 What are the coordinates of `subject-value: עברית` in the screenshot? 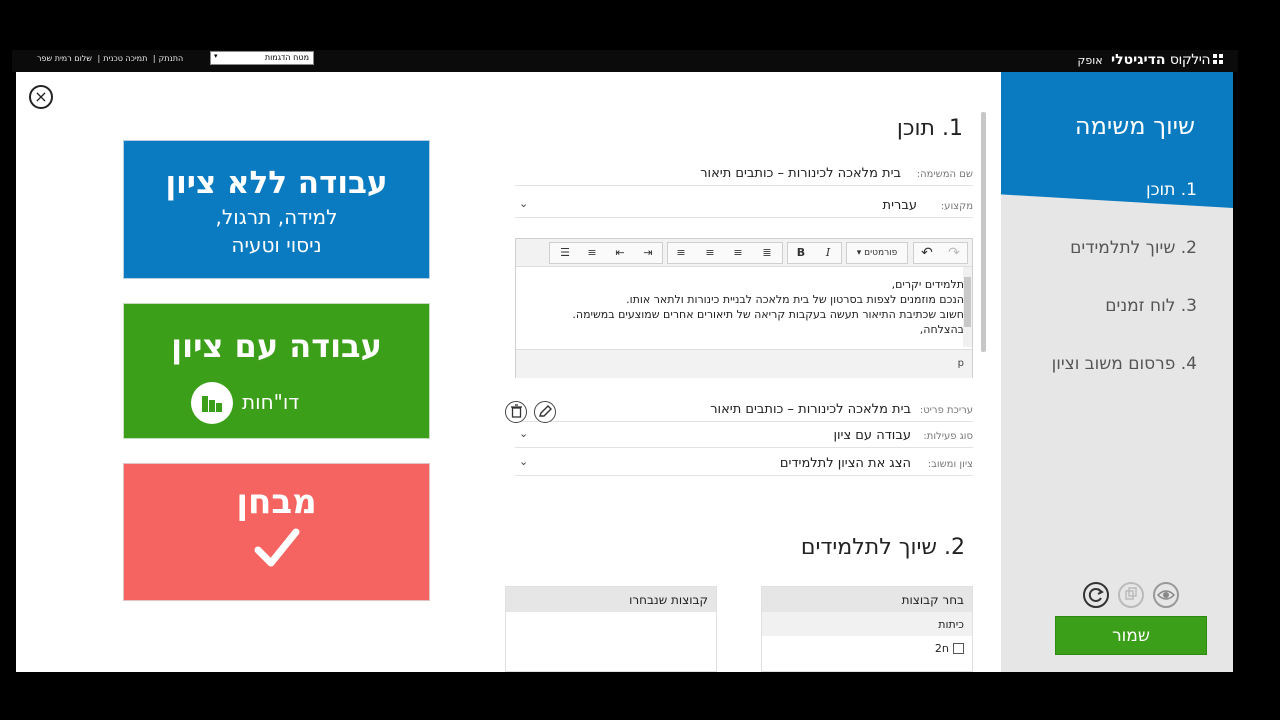 It's located at (899, 205).